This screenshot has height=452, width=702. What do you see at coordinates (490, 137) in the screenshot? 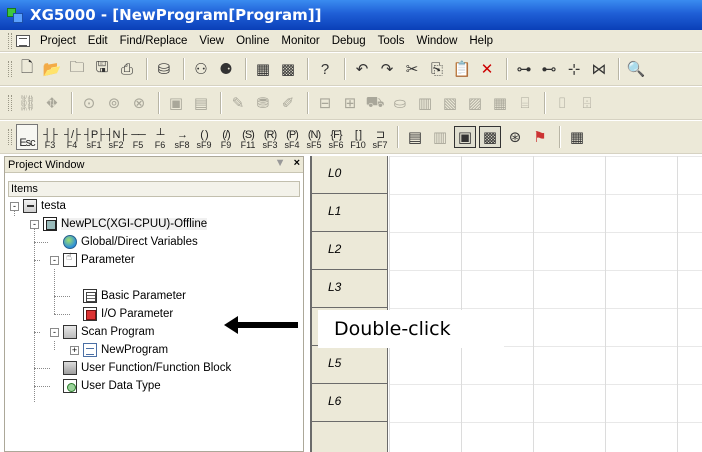
I see `view-variable-icon: ▩` at bounding box center [490, 137].